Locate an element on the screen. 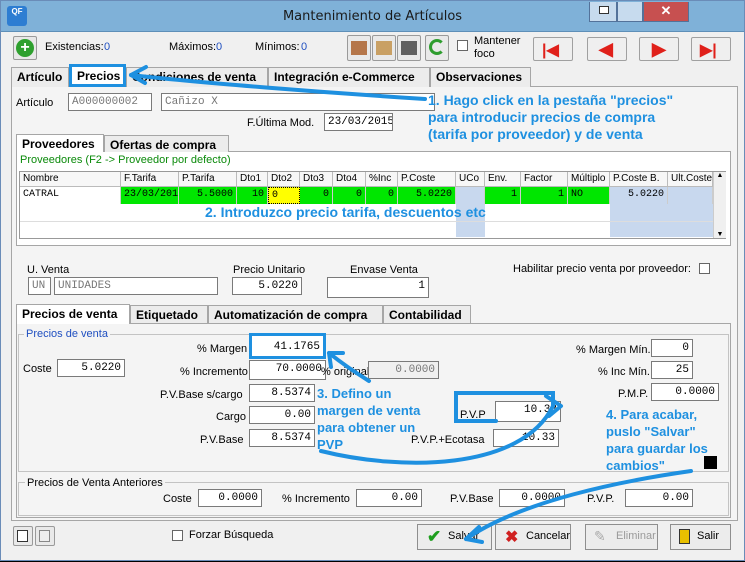 The image size is (745, 562). annotation-4-line-3: para guardar los is located at coordinates (657, 448).